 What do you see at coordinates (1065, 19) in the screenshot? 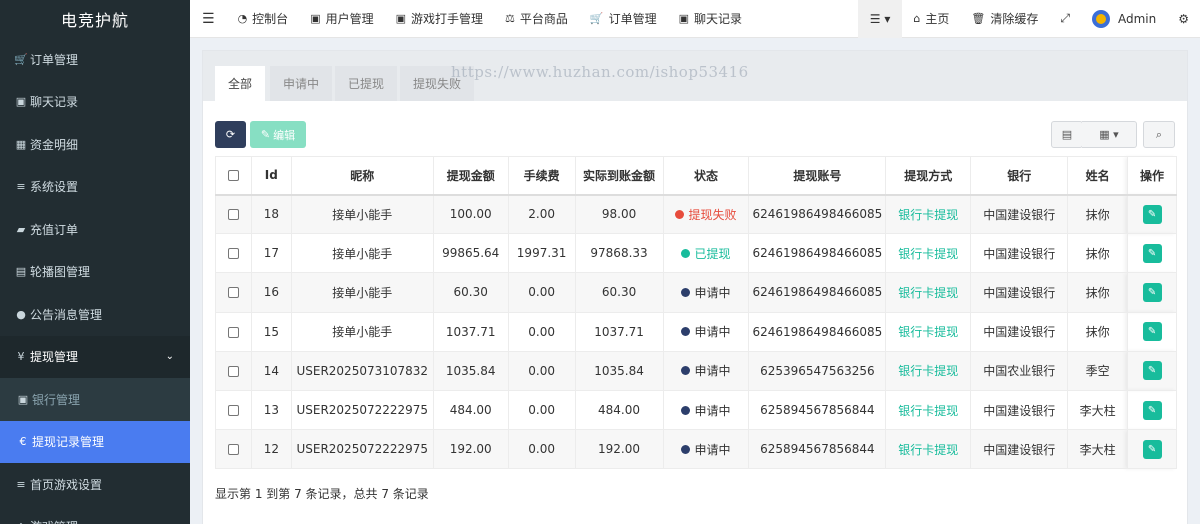
I see `fullscreen-button: ⤢` at bounding box center [1065, 19].